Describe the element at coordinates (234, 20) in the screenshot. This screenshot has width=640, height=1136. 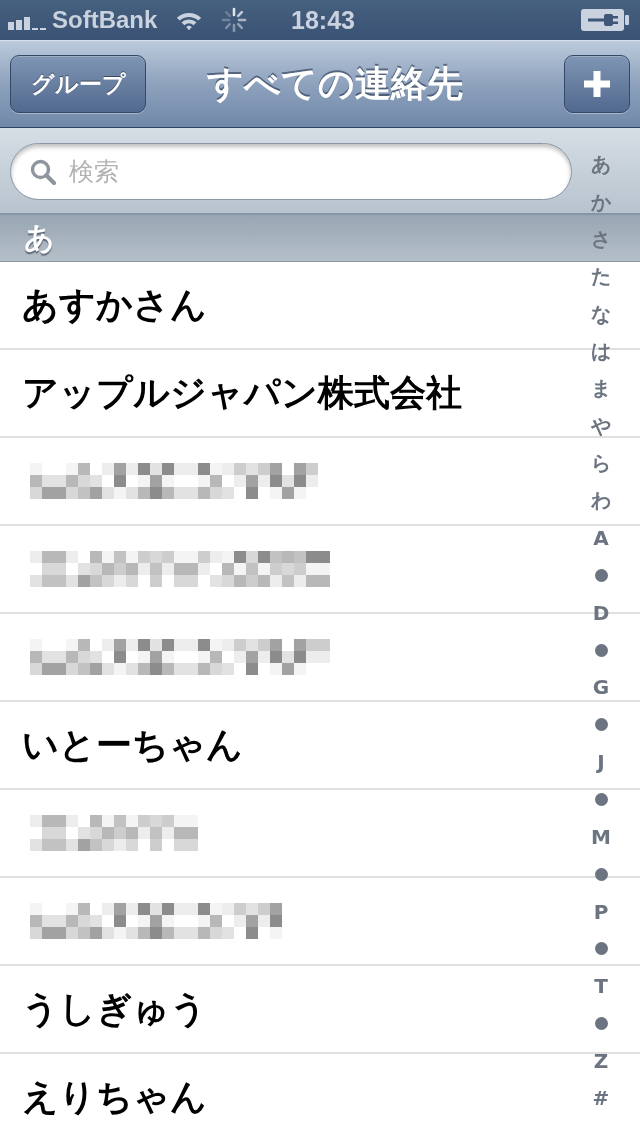
I see `spinner-icon` at that location.